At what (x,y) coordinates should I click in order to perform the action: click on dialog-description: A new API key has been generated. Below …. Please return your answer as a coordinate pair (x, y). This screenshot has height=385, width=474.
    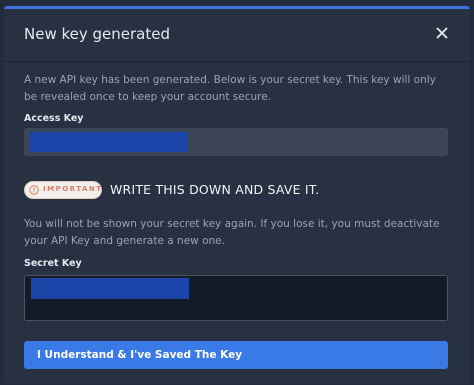
    Looking at the image, I should click on (230, 88).